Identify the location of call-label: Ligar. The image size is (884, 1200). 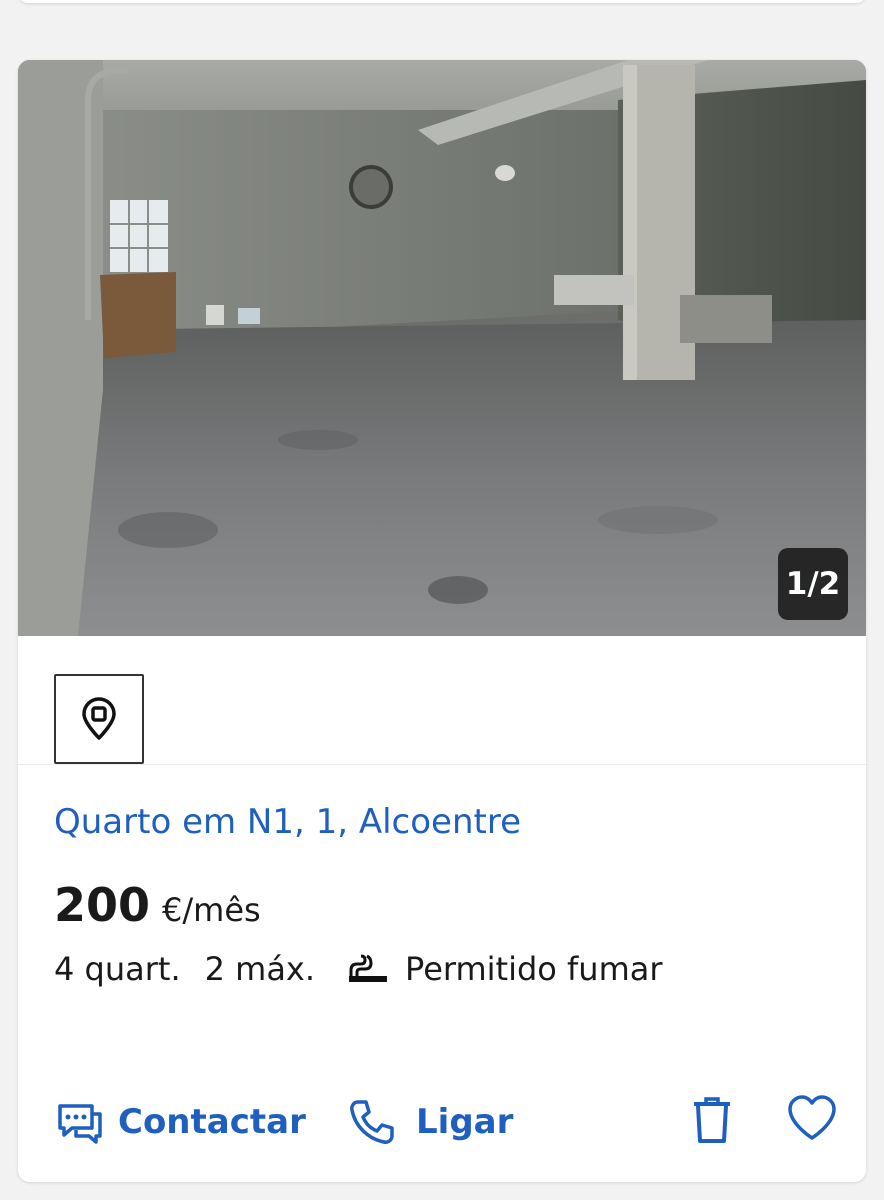
(465, 1122).